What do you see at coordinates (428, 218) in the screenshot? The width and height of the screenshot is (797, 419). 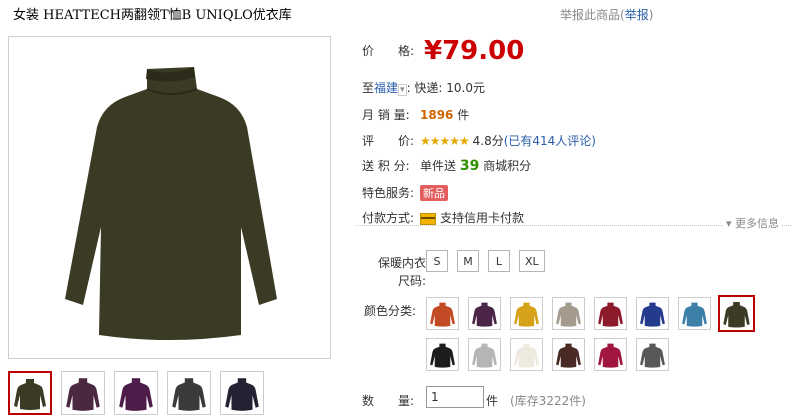 I see `credit-card-icon` at bounding box center [428, 218].